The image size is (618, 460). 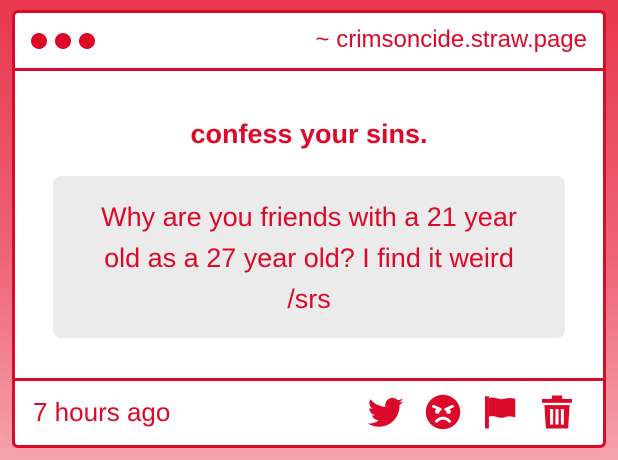 I want to click on title-bar: ~ crimsoncide.straw.page, so click(x=309, y=42).